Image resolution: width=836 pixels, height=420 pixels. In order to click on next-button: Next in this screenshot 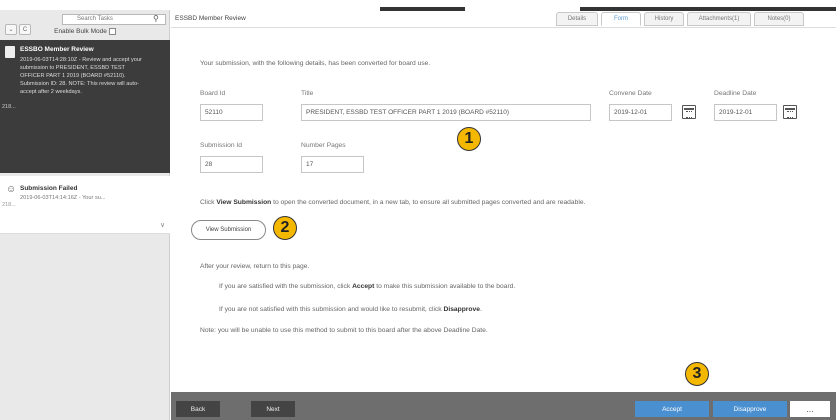, I will do `click(273, 409)`.